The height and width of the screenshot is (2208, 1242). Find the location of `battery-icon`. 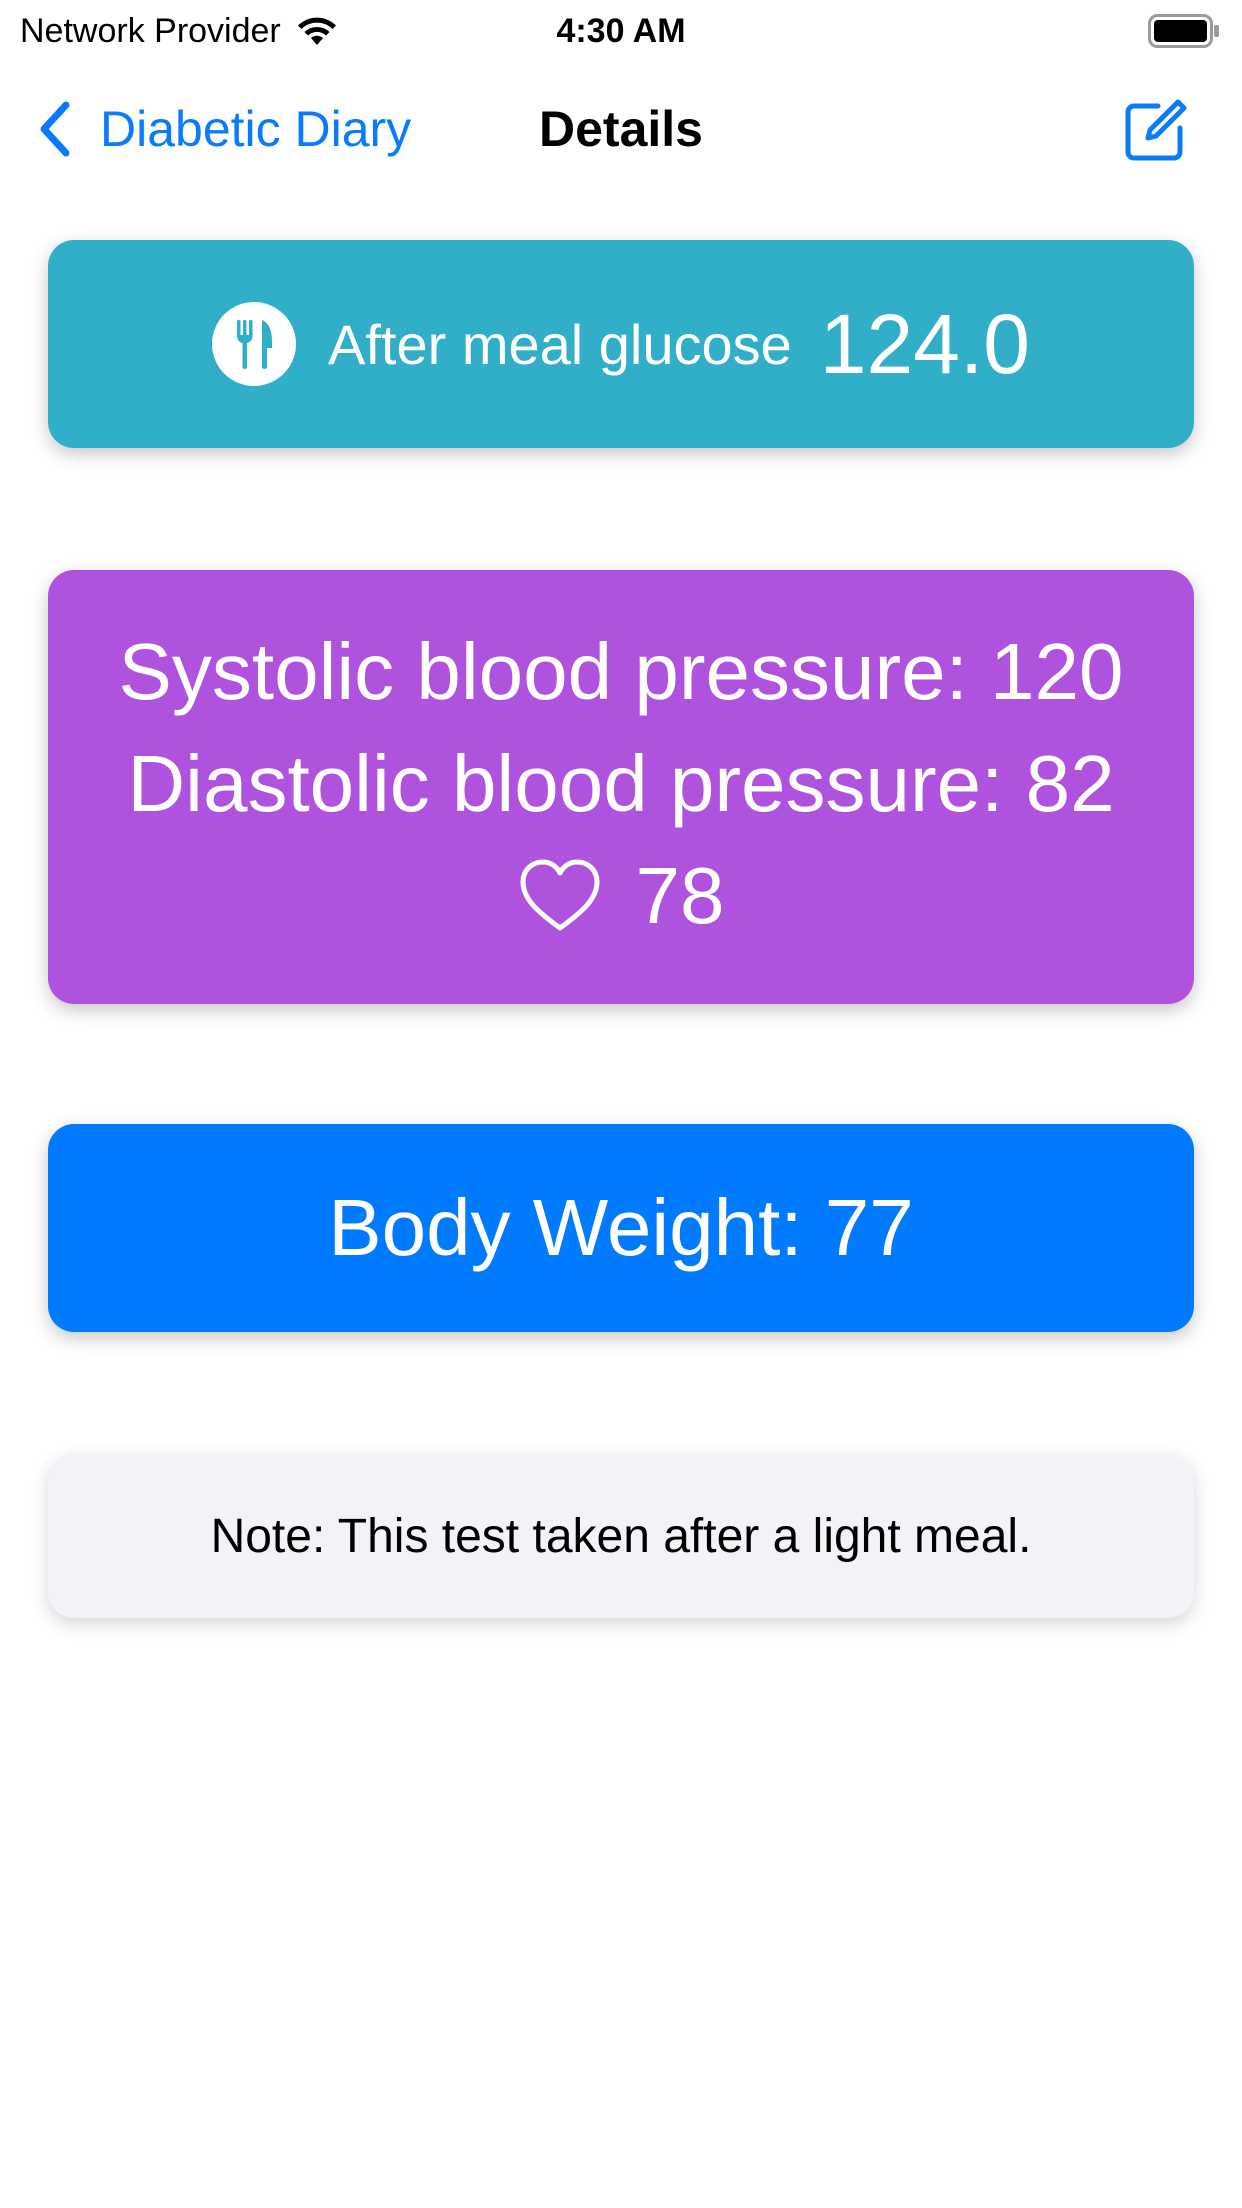

battery-icon is located at coordinates (1183, 31).